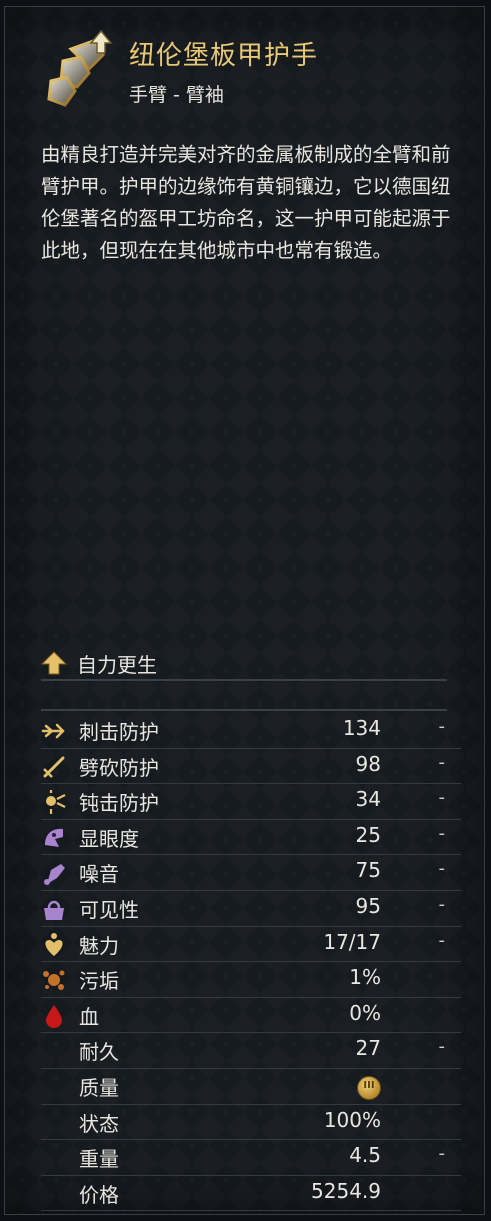  Describe the element at coordinates (352, 1119) in the screenshot. I see `stat-value: 100%` at that location.